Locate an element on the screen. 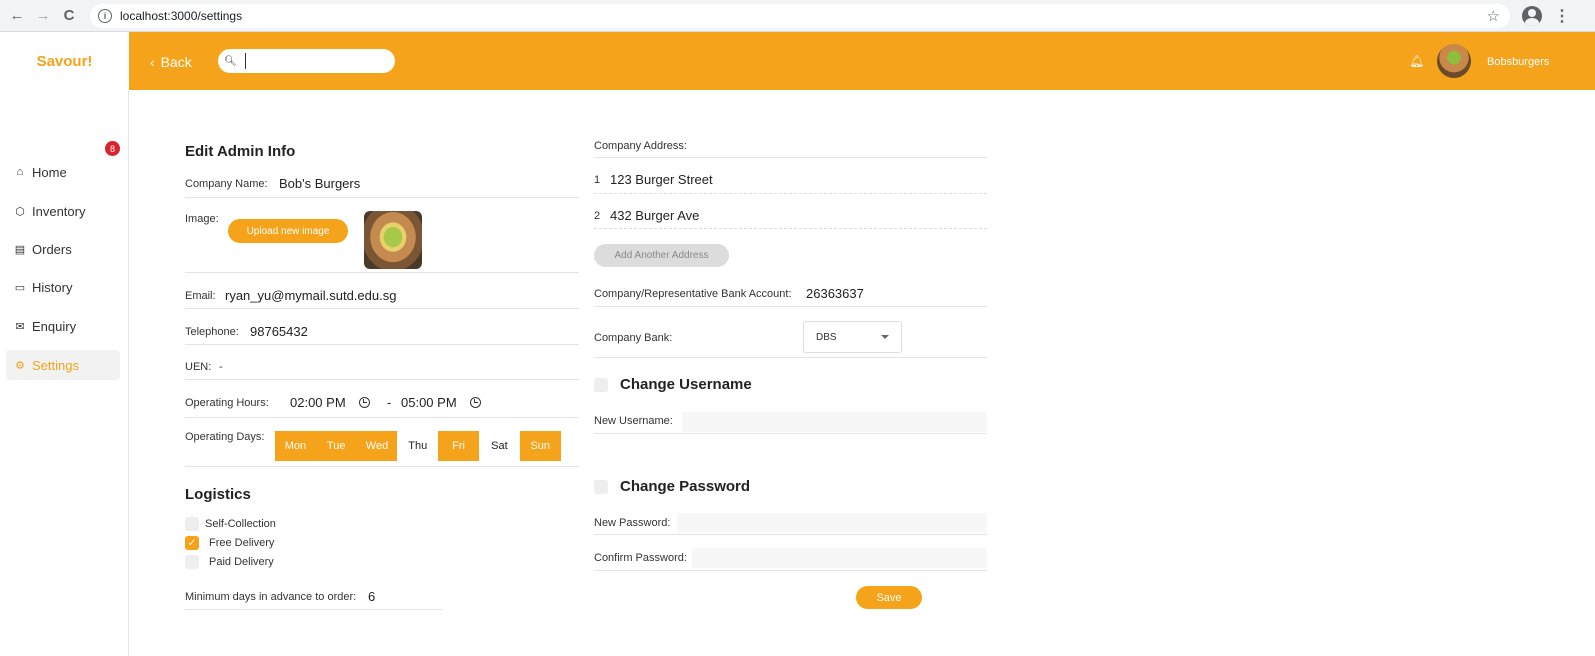 The image size is (1595, 656). address-field-2: 432 Burger Ave is located at coordinates (654, 215).